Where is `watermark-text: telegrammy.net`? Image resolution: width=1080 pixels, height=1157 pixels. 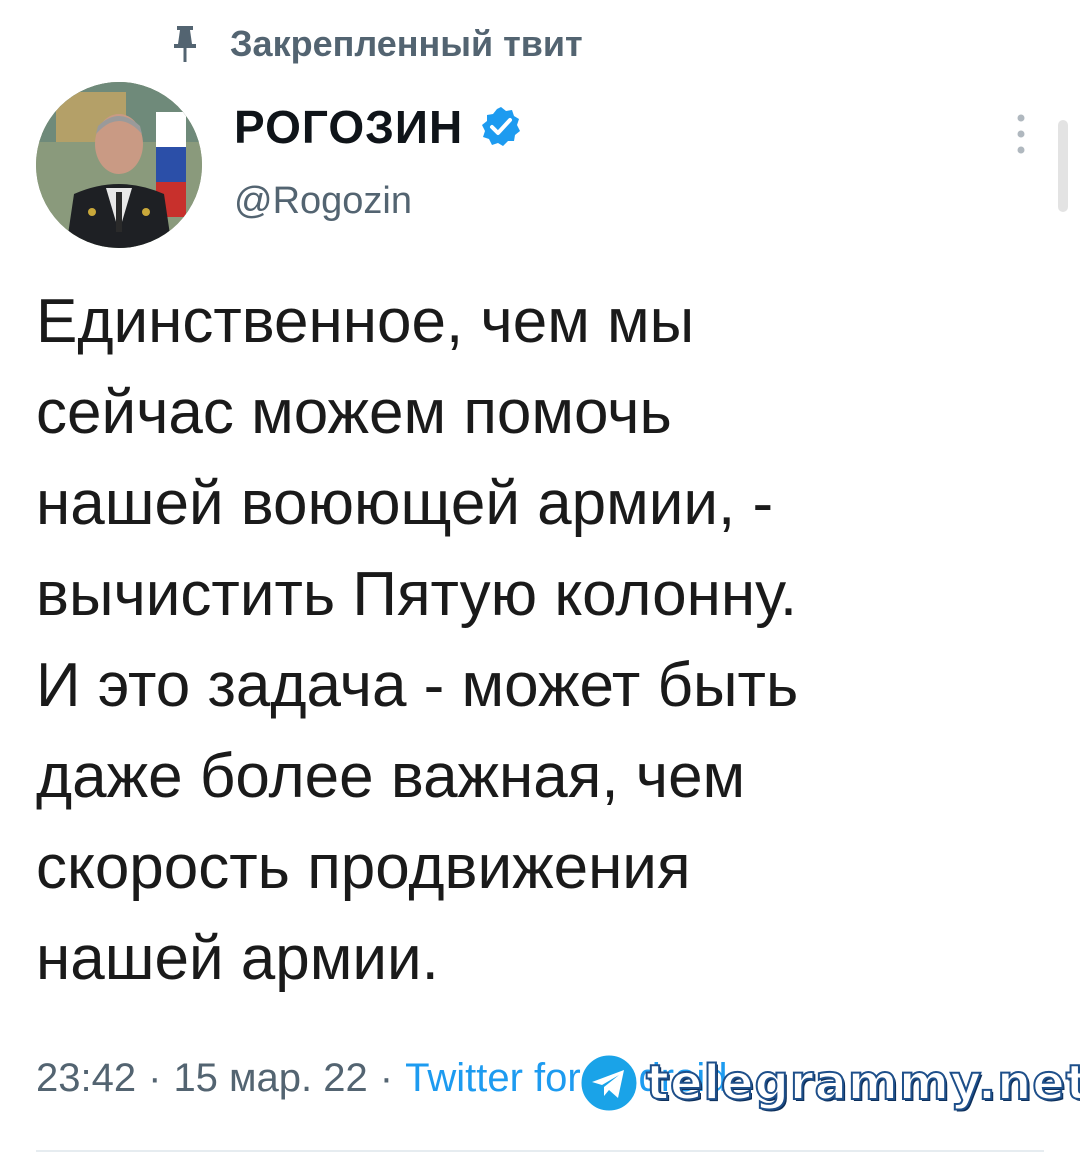 watermark-text: telegrammy.net is located at coordinates (862, 1083).